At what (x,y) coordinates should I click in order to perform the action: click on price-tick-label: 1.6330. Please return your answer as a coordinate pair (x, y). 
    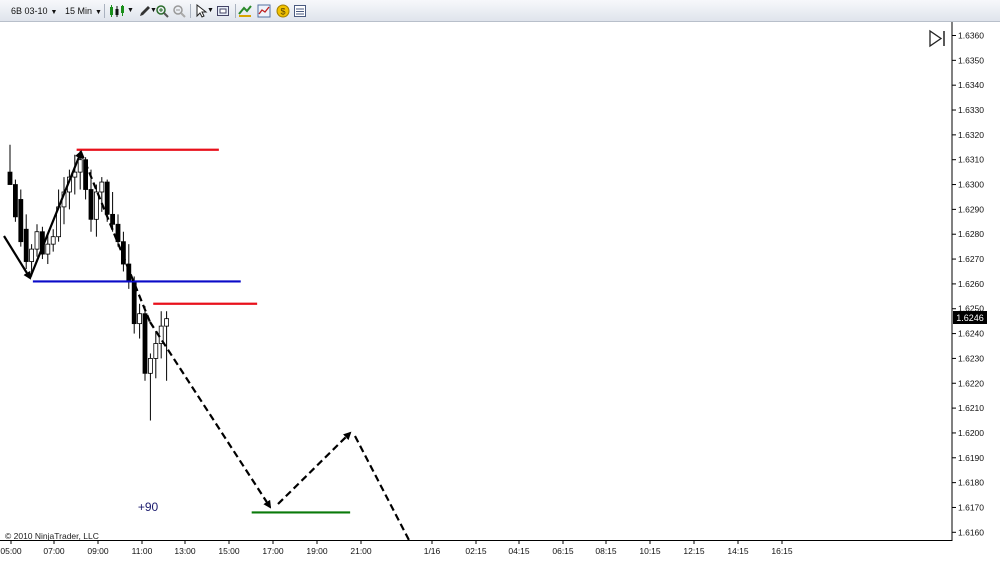
    Looking at the image, I should click on (971, 110).